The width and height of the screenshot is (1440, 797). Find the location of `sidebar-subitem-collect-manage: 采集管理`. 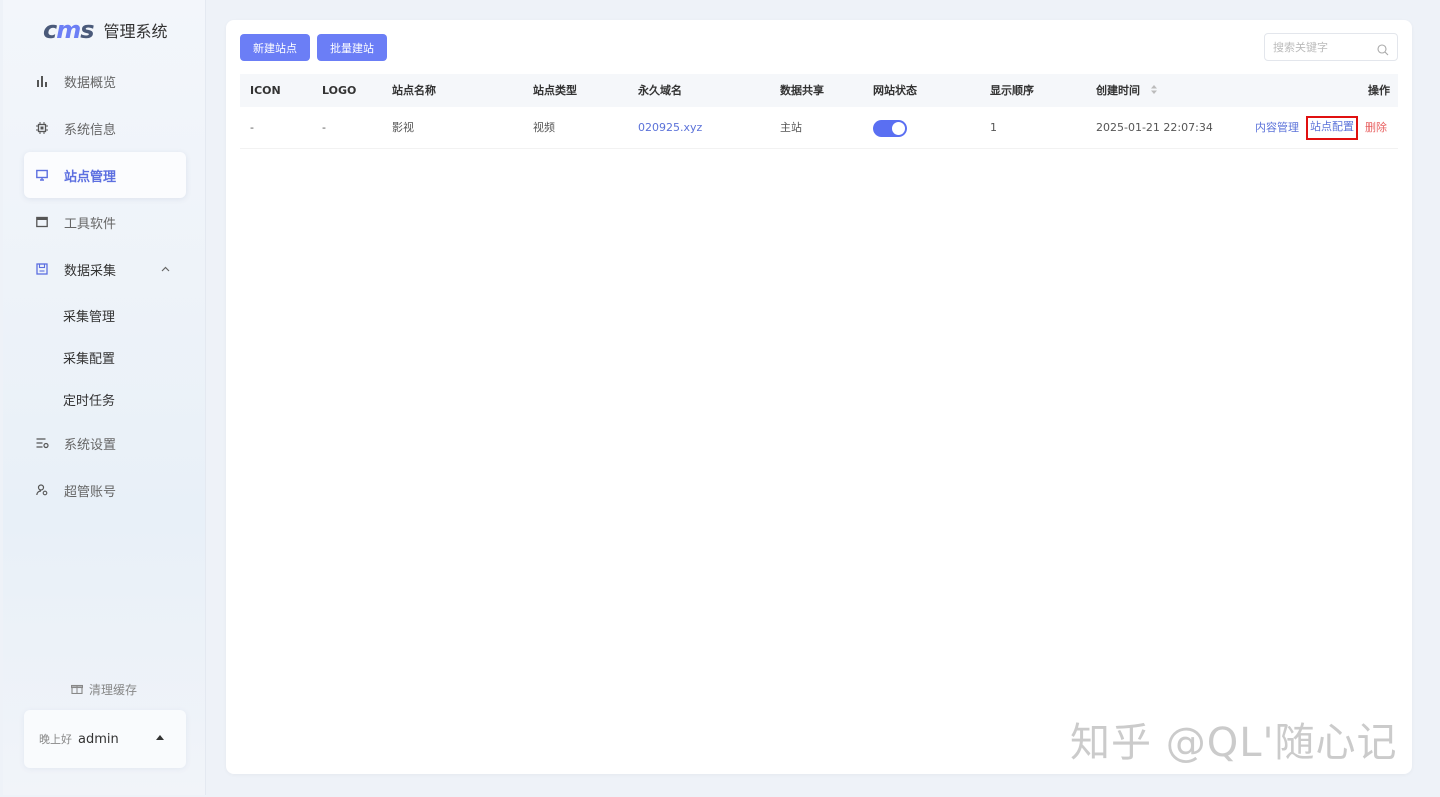

sidebar-subitem-collect-manage: 采集管理 is located at coordinates (89, 315).